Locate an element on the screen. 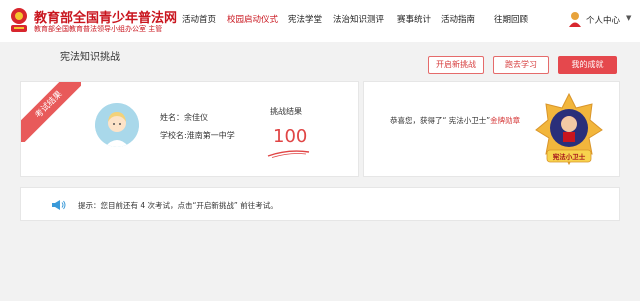  my-results-button: 我的成就 is located at coordinates (587, 65).